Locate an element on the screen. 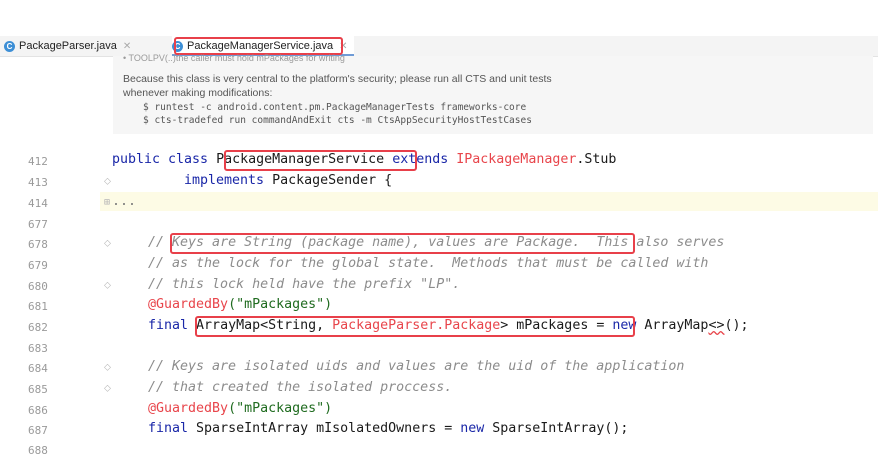  tab-label: PackageParser.java is located at coordinates (68, 46).